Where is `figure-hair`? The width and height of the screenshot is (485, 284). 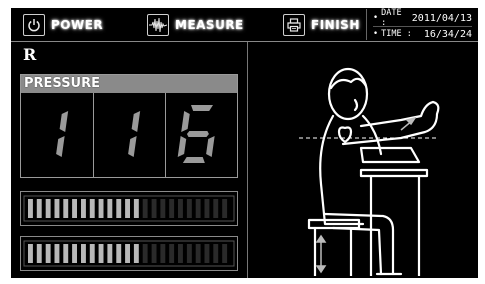 figure-hair is located at coordinates (348, 83).